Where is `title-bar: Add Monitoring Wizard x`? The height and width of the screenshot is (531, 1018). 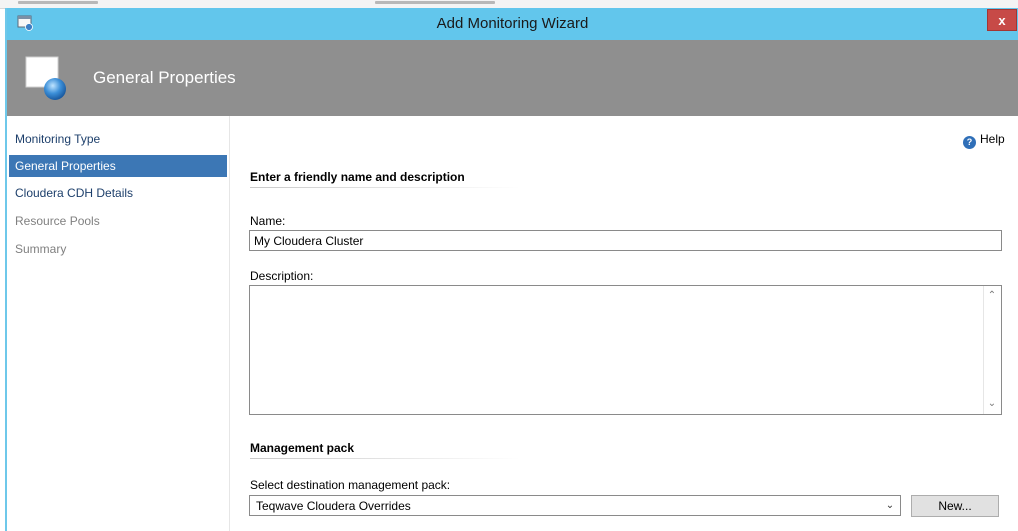 title-bar: Add Monitoring Wizard x is located at coordinates (512, 24).